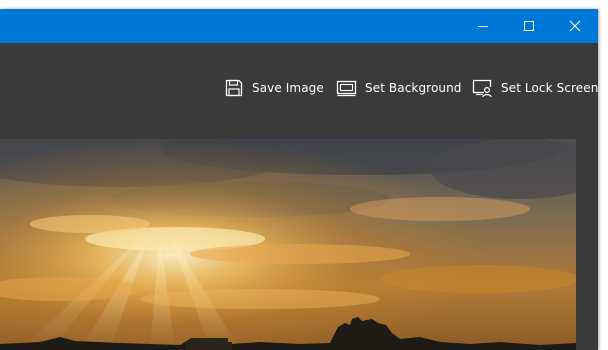 The height and width of the screenshot is (350, 608). Describe the element at coordinates (413, 88) in the screenshot. I see `set-background-label: Set Background` at that location.